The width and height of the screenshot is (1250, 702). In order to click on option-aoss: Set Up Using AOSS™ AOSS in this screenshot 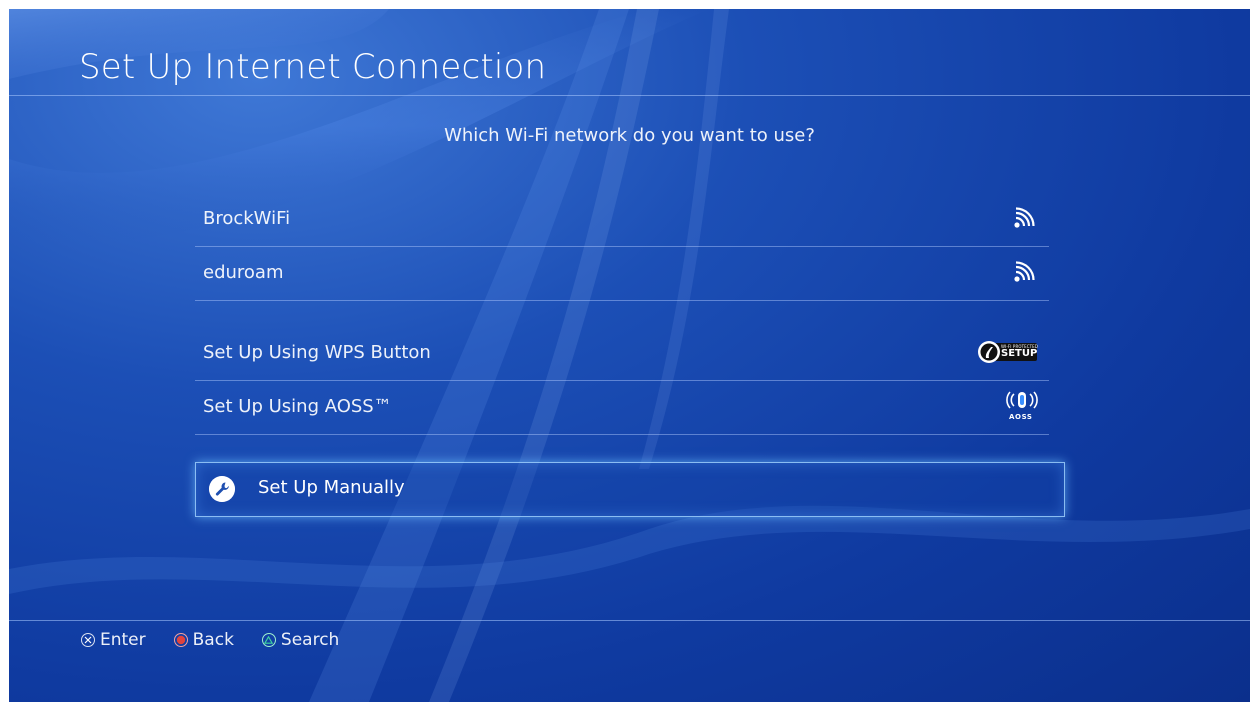, I will do `click(622, 408)`.